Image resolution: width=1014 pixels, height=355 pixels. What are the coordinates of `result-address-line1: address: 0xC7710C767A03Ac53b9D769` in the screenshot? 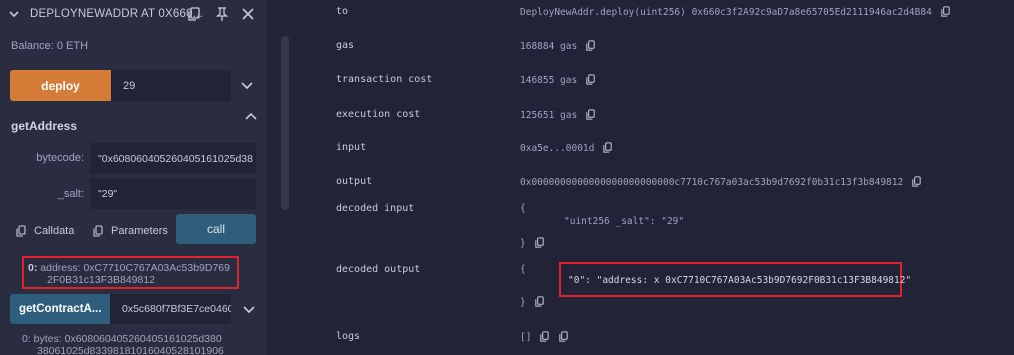 It's located at (135, 268).